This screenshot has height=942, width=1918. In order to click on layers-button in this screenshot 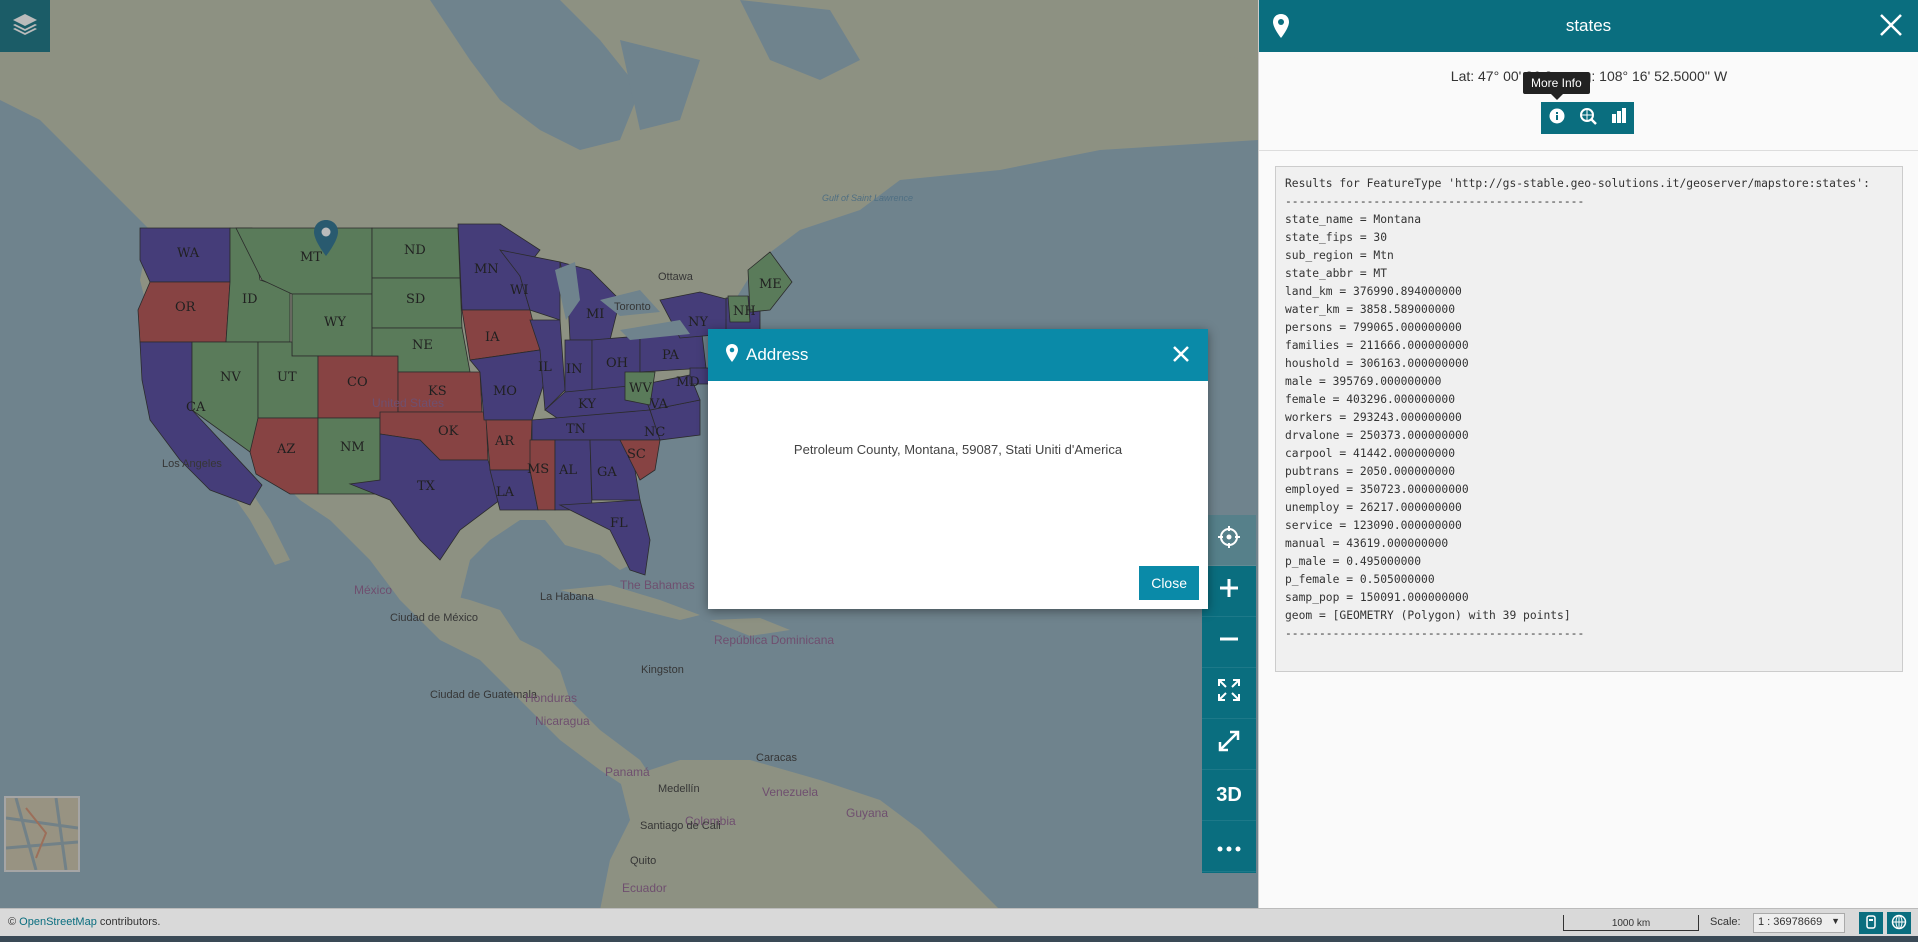, I will do `click(25, 26)`.